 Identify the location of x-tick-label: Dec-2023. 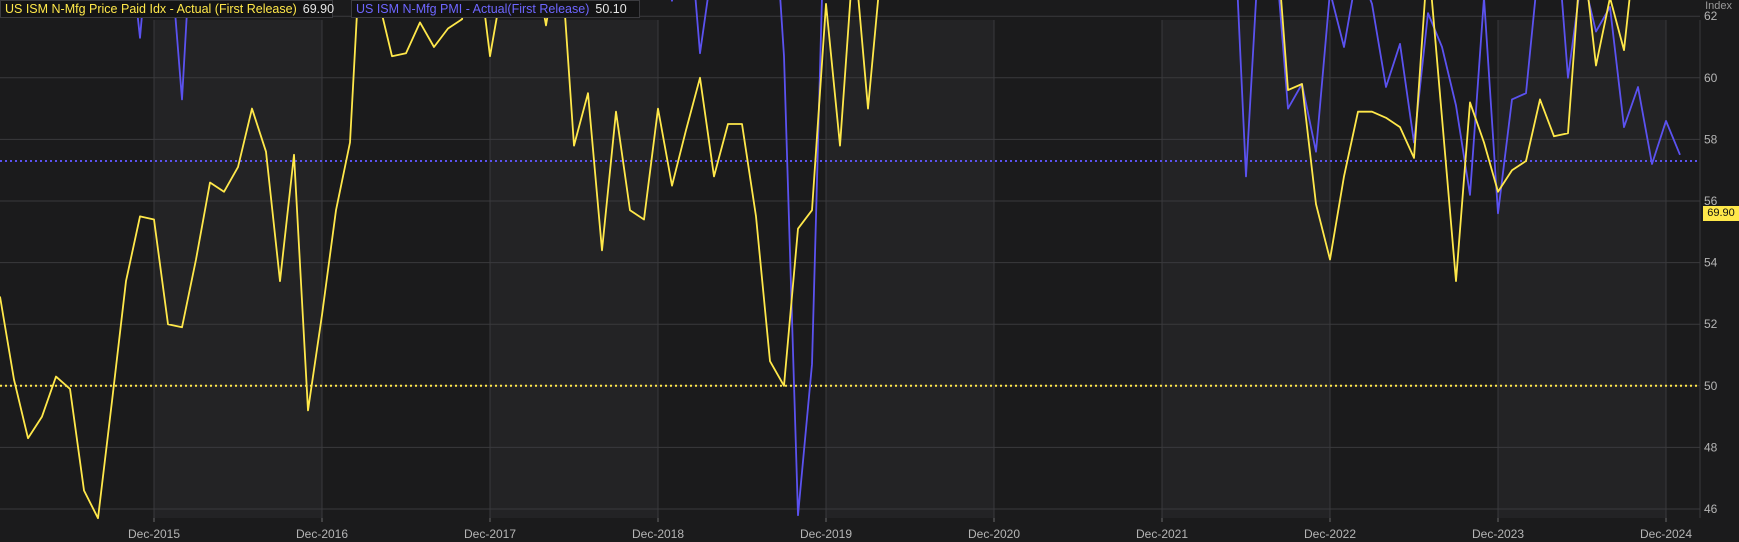
(1498, 534).